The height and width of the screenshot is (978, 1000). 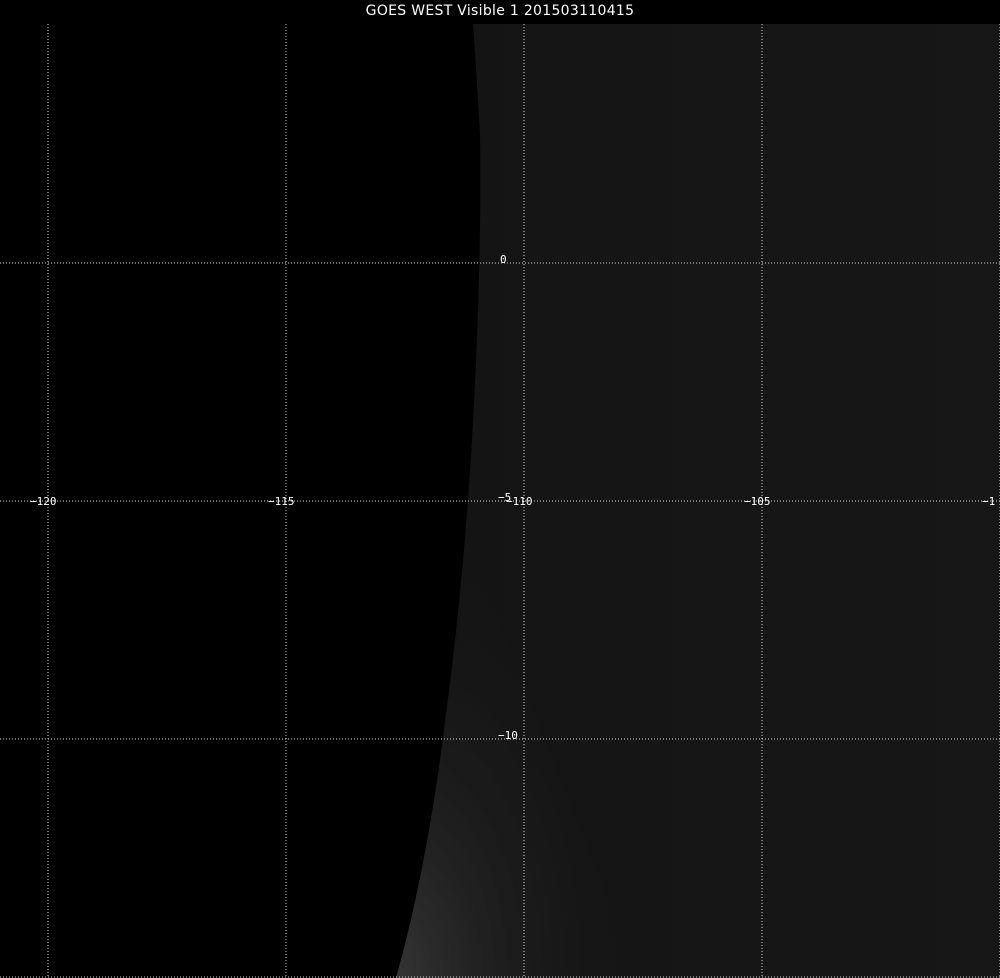 What do you see at coordinates (508, 735) in the screenshot?
I see `latitude-label: −10` at bounding box center [508, 735].